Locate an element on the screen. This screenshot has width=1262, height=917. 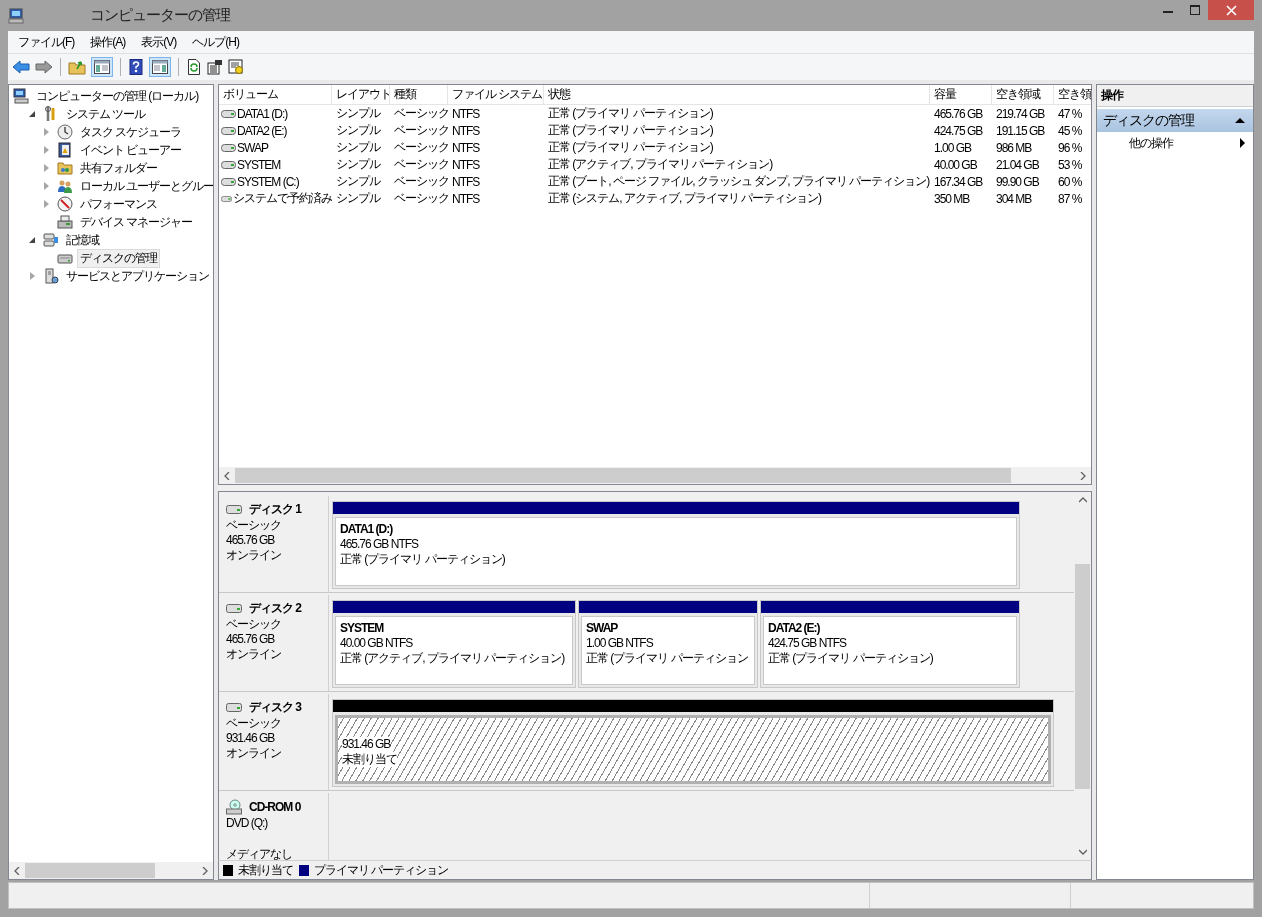
table-cell: 424.75 GB is located at coordinates (958, 130).